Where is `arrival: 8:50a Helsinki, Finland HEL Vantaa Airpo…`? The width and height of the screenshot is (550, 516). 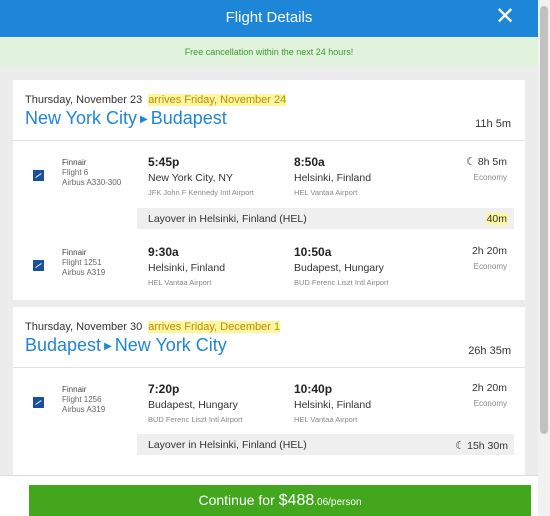 arrival: 8:50a Helsinki, Finland HEL Vantaa Airpo… is located at coordinates (332, 176).